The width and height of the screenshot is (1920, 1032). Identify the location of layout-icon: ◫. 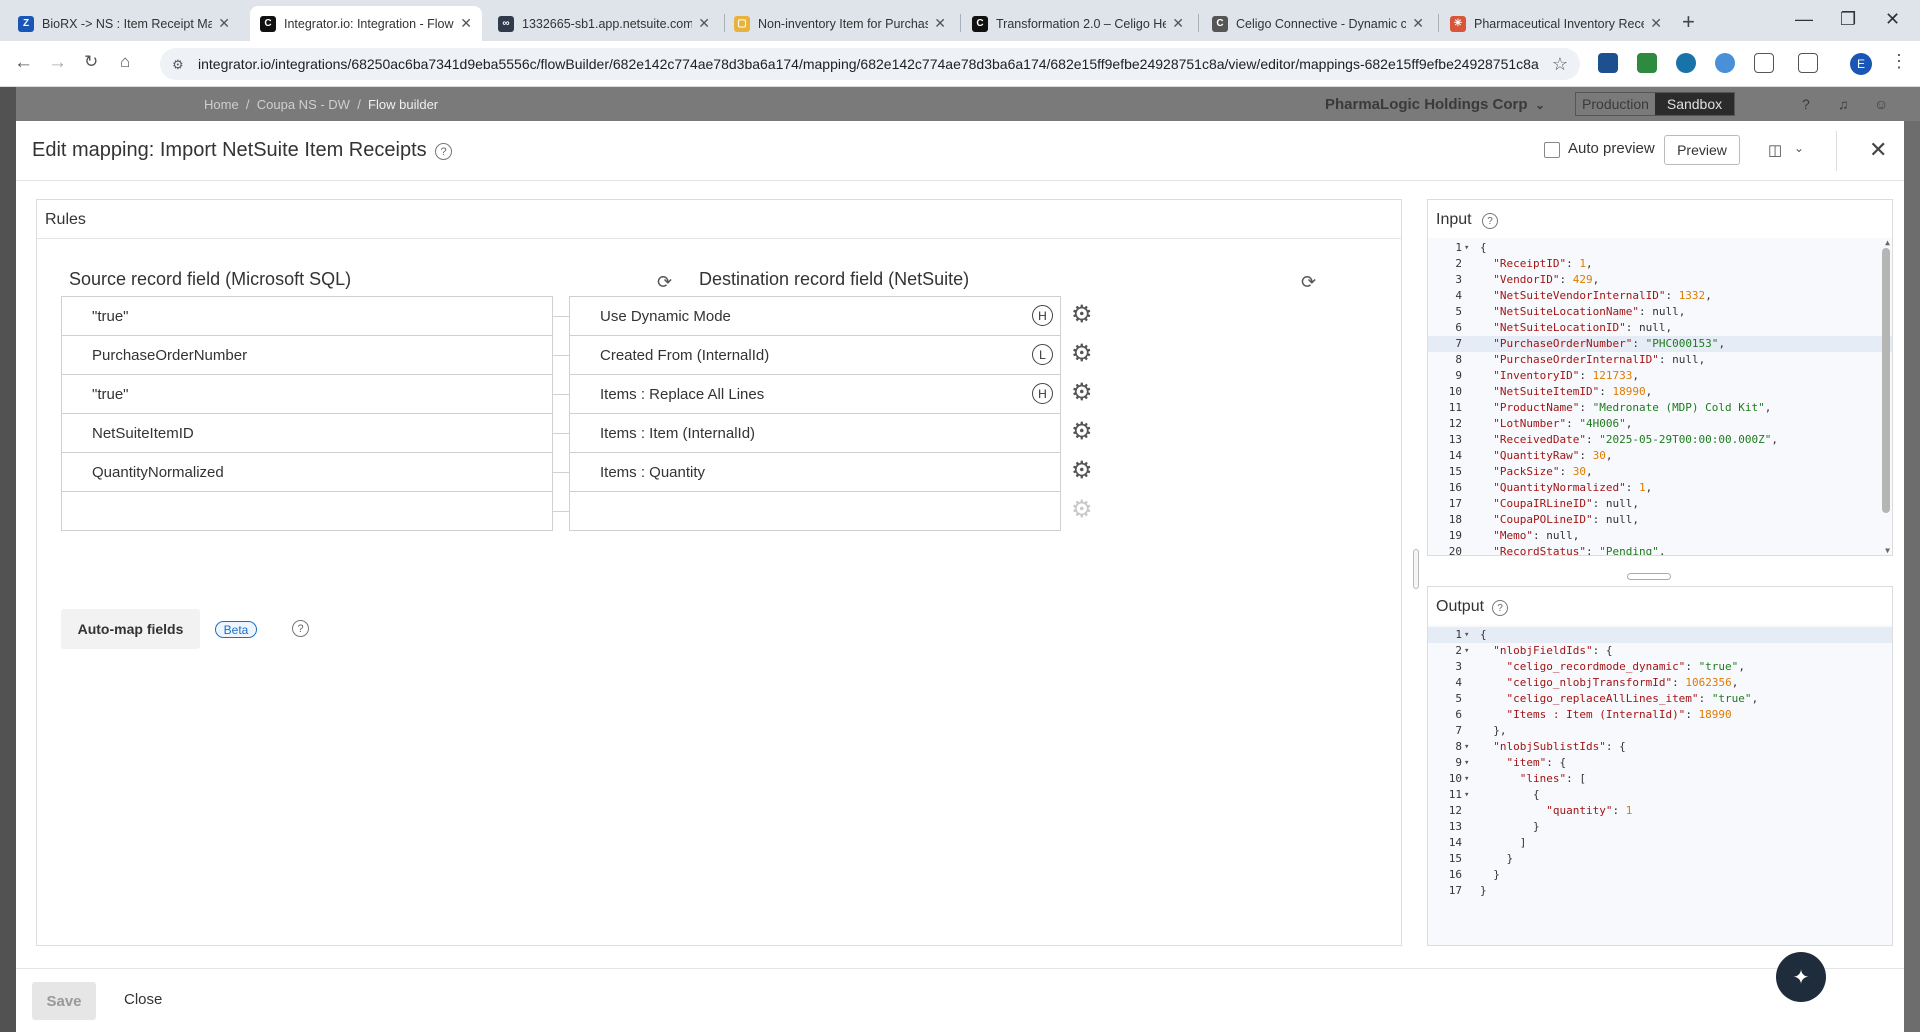
(1775, 150).